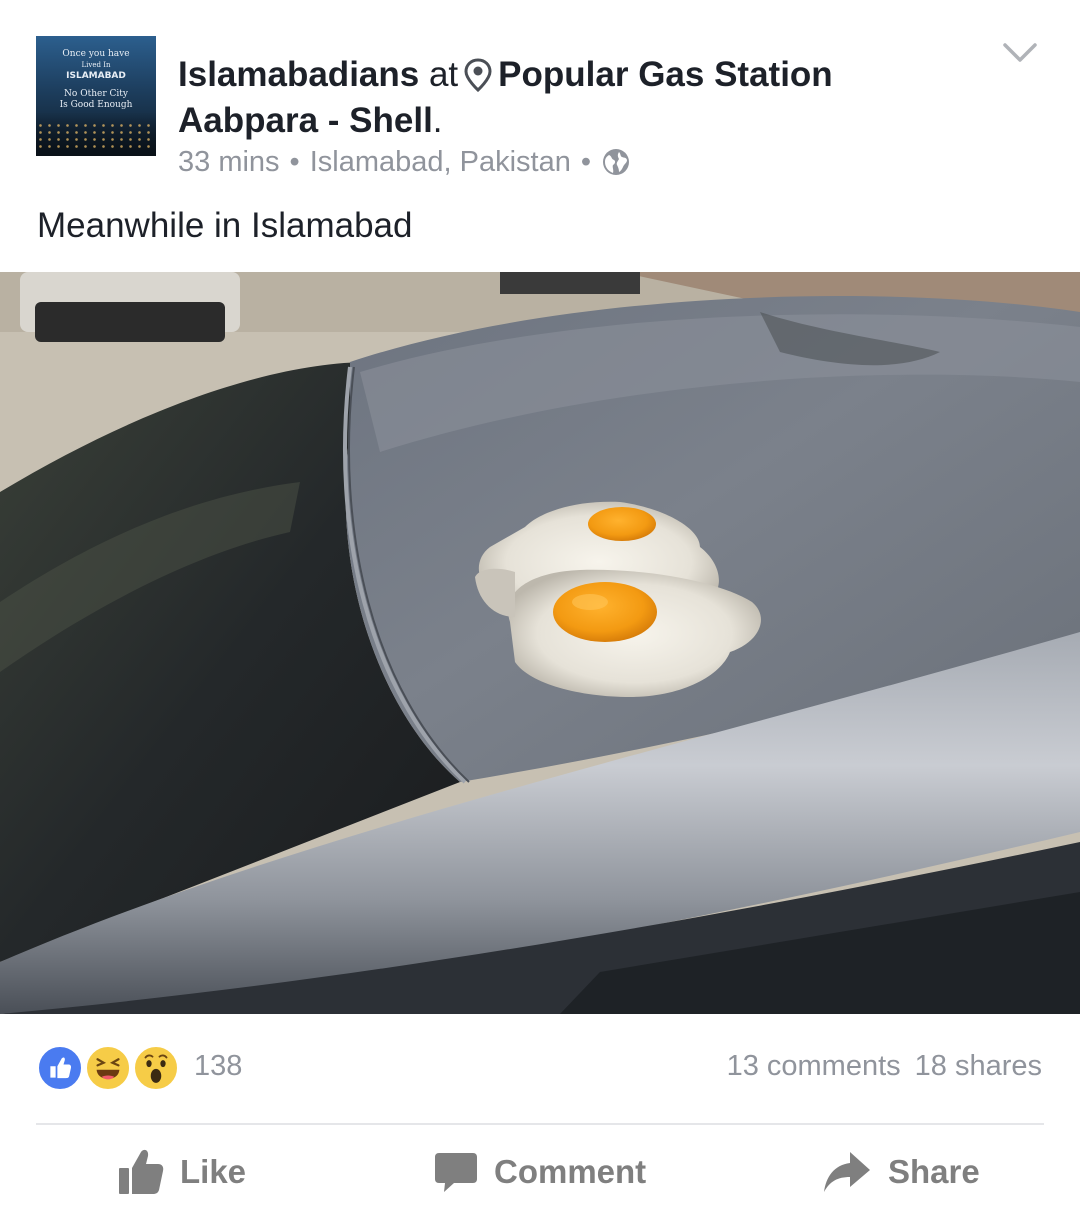 The height and width of the screenshot is (1218, 1080). What do you see at coordinates (225, 225) in the screenshot?
I see `post-message: Meanwhile in Islamabad` at bounding box center [225, 225].